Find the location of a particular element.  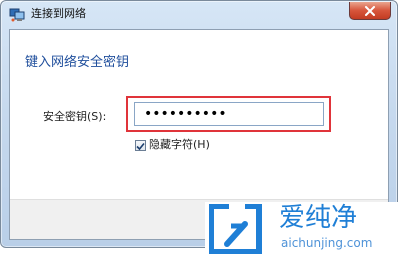

aichunjing-logo-icon is located at coordinates (241, 229).